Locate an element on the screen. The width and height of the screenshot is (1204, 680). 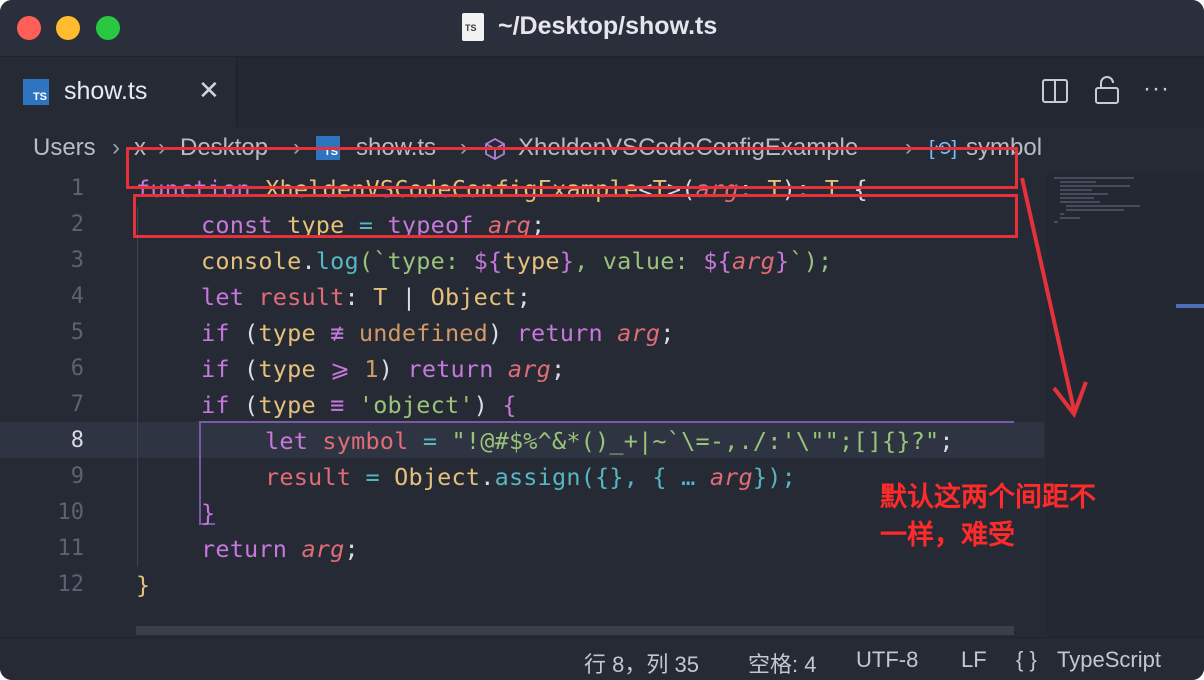
typescript-file-icon: TS is located at coordinates (36, 92).